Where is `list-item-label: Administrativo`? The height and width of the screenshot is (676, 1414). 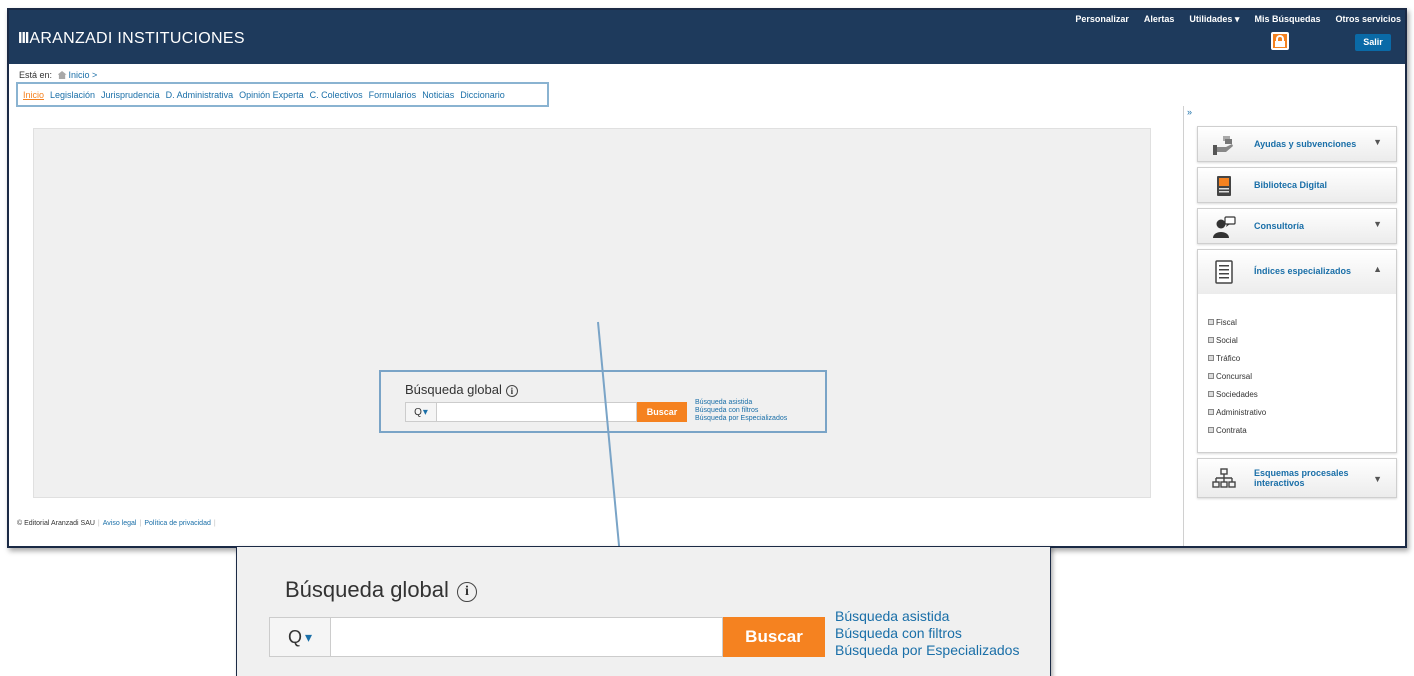
list-item-label: Administrativo is located at coordinates (1241, 412).